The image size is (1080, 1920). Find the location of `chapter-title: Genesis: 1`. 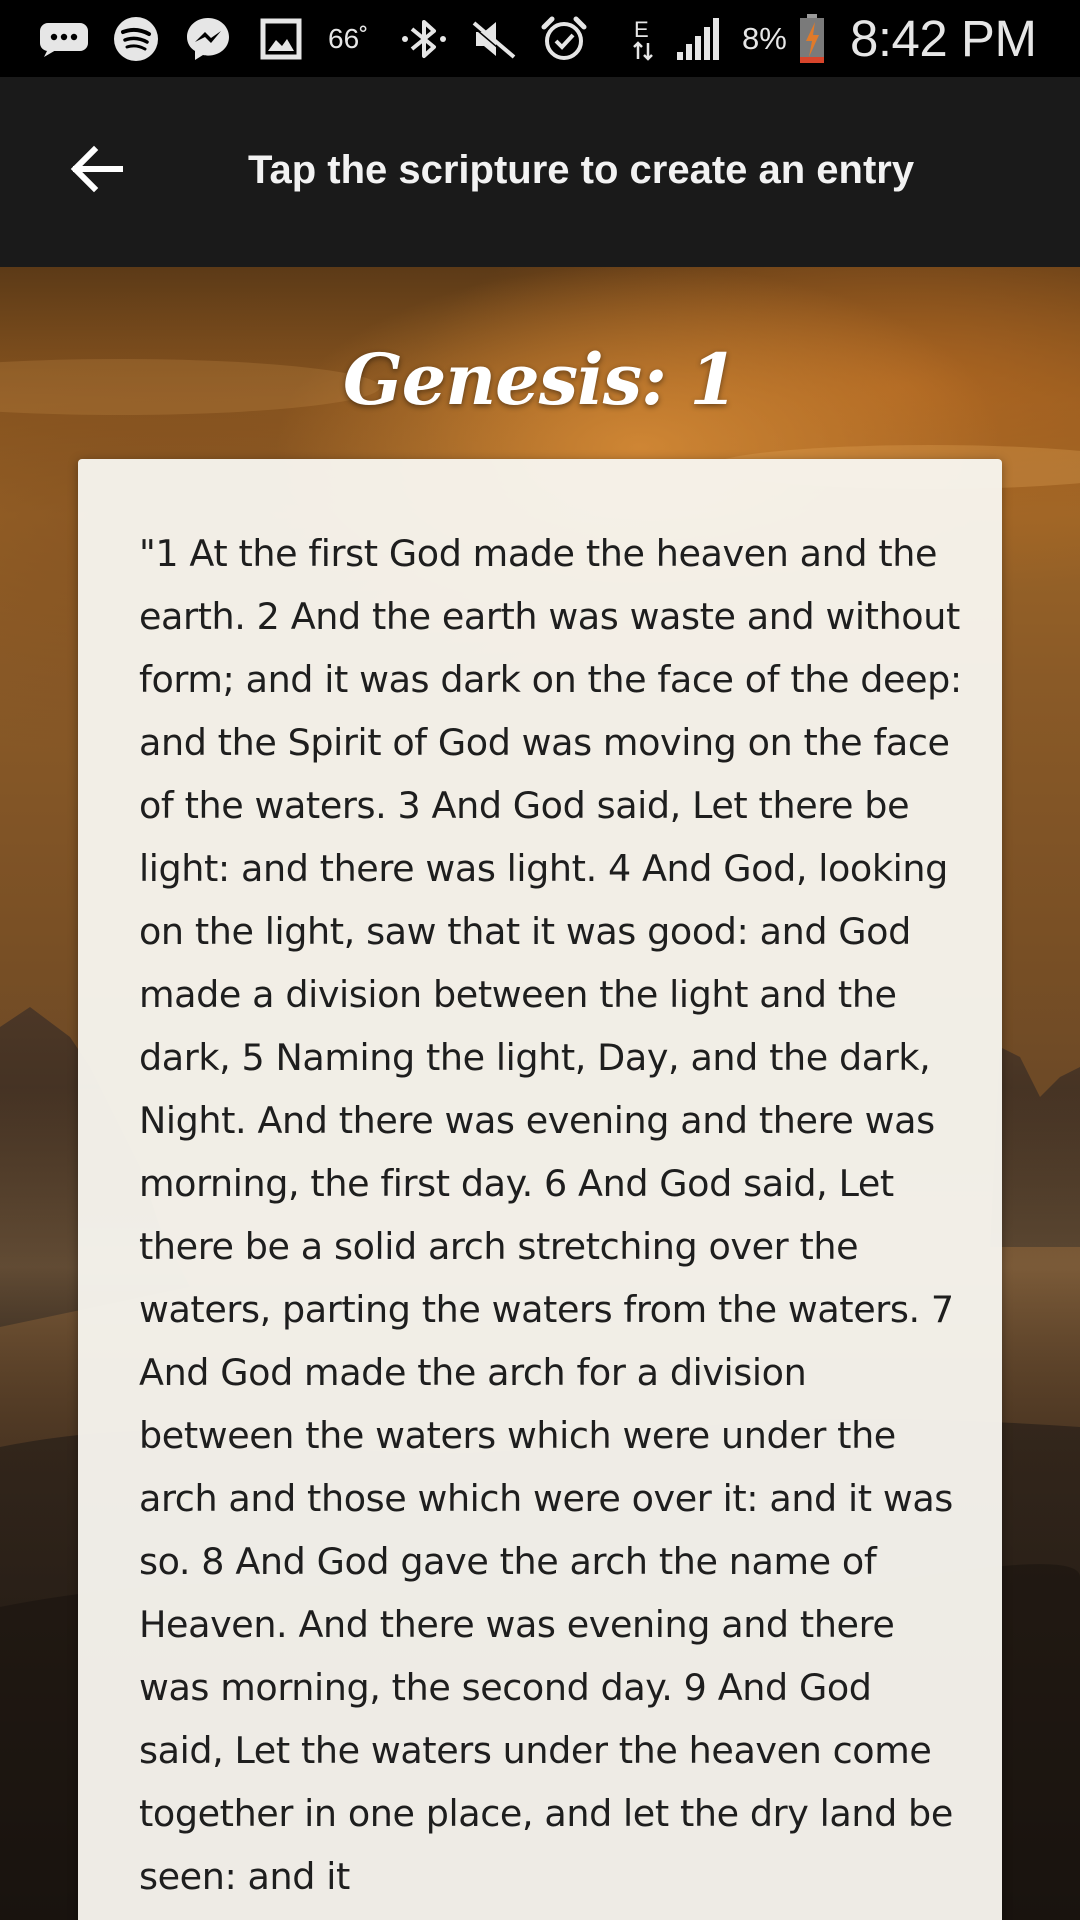

chapter-title: Genesis: 1 is located at coordinates (540, 379).